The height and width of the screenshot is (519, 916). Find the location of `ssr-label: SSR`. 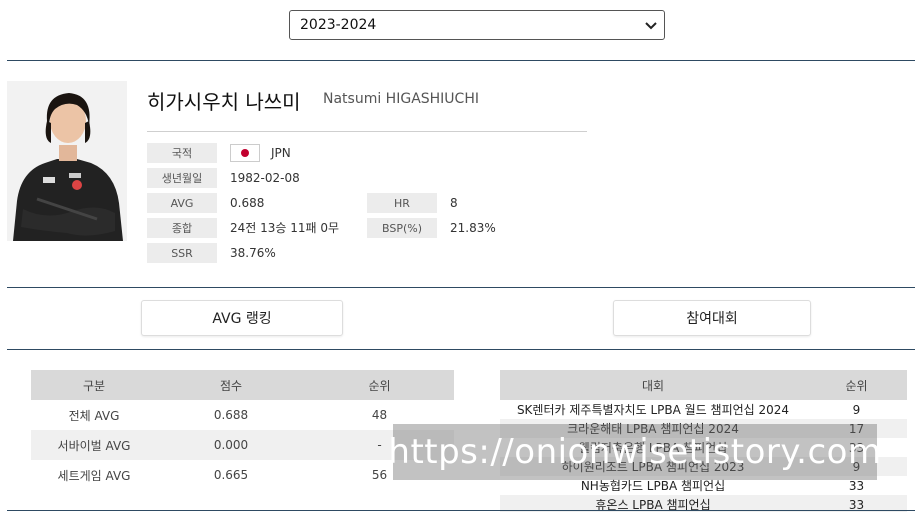

ssr-label: SSR is located at coordinates (182, 253).